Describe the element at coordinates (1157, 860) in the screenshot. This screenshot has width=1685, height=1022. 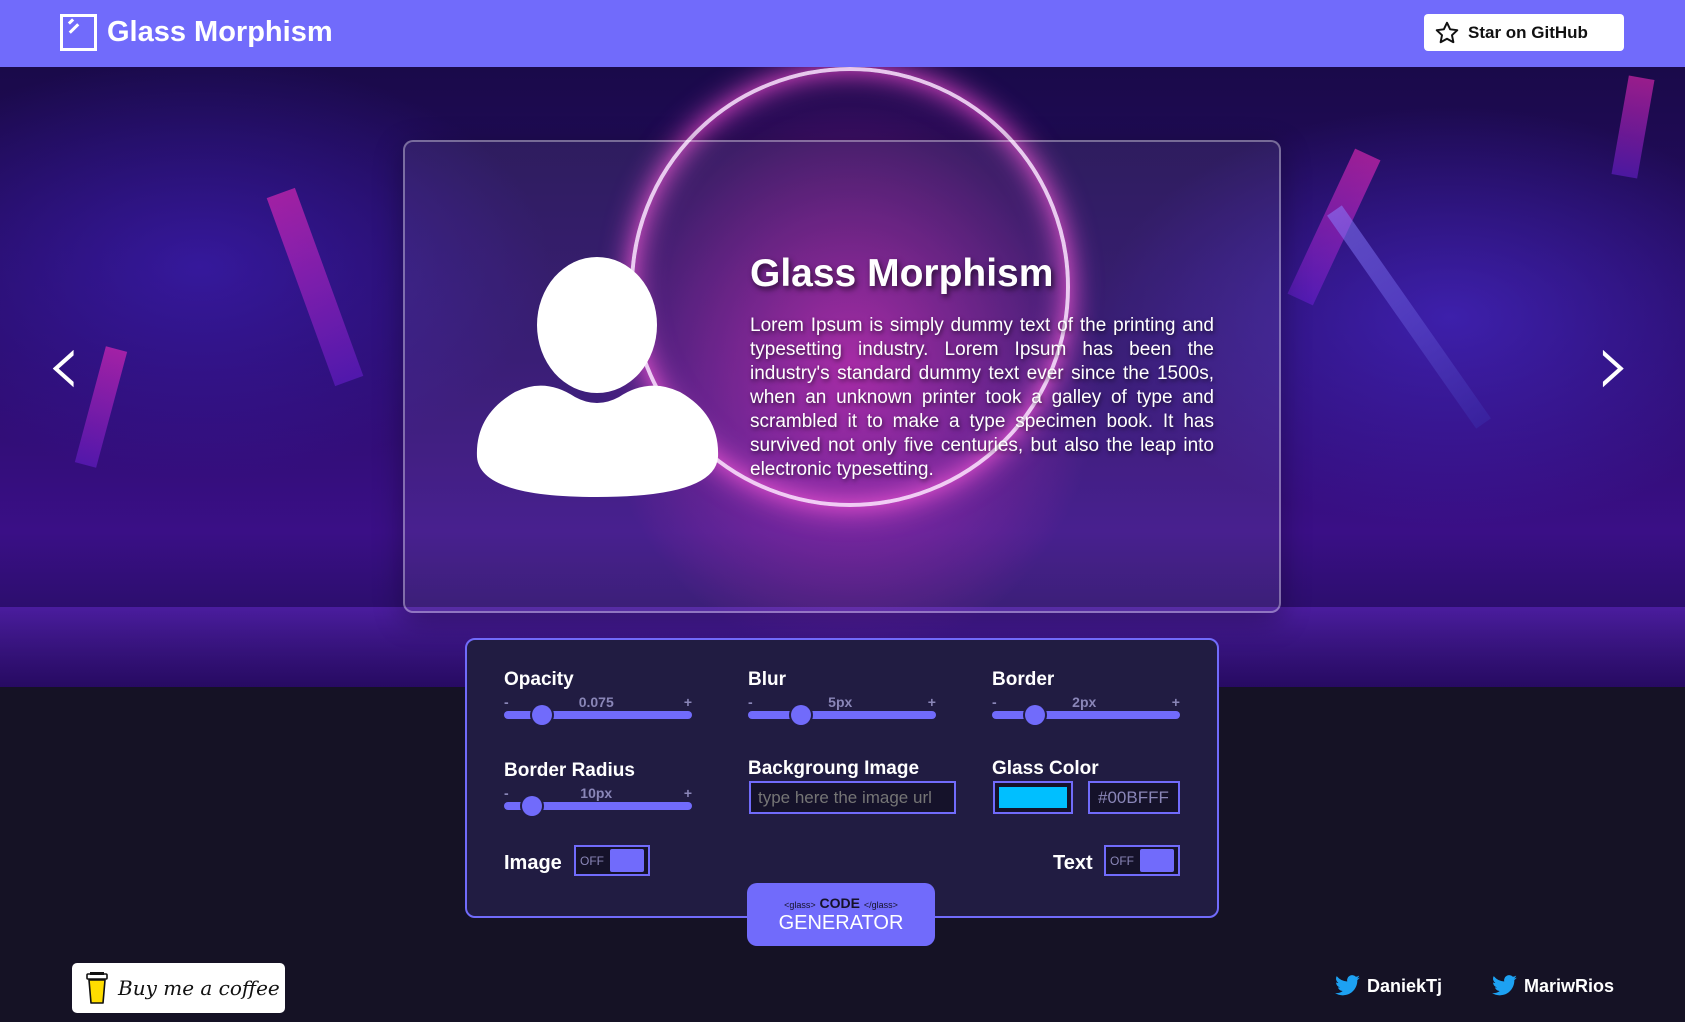
I see `text-toggle-knob` at that location.